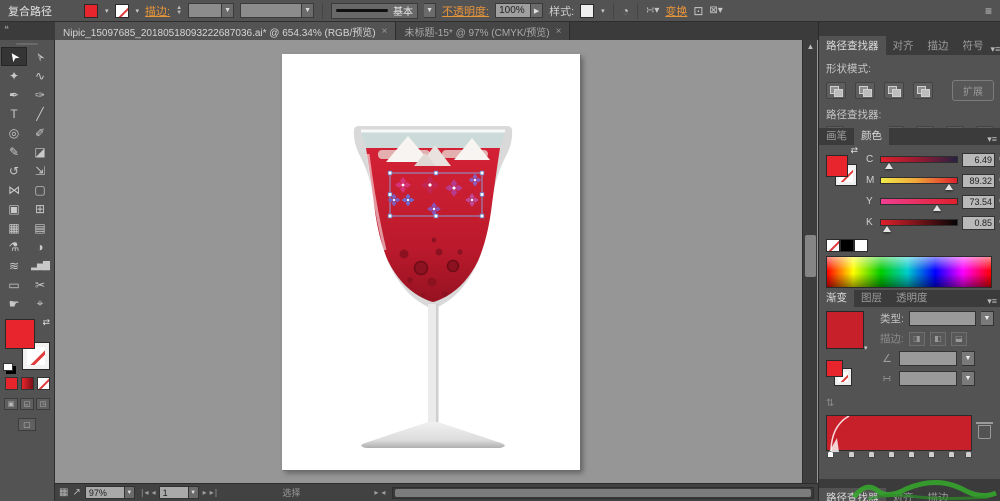 The width and height of the screenshot is (1000, 501). Describe the element at coordinates (27, 404) in the screenshot. I see `draw-behind-button: ◱` at that location.